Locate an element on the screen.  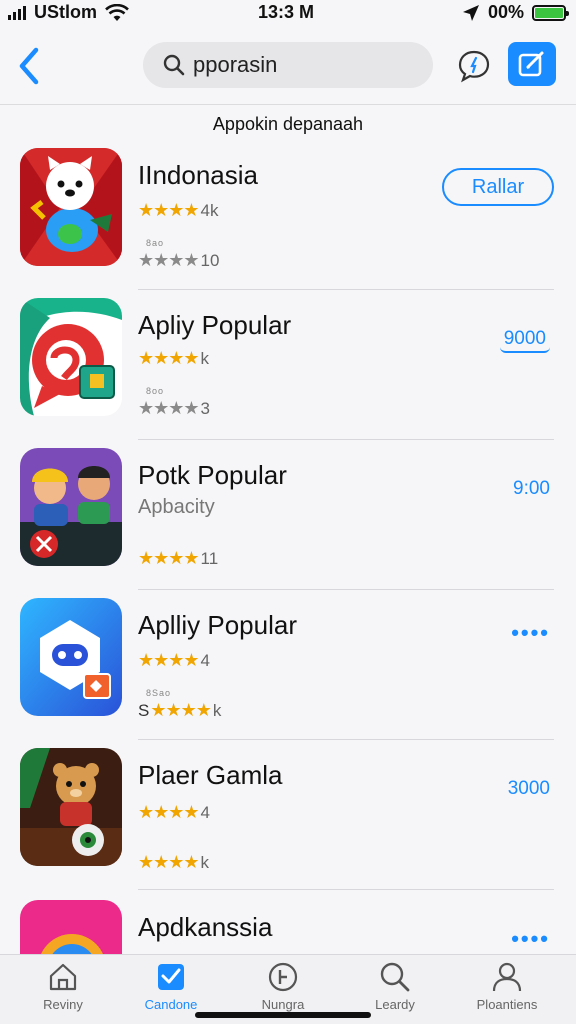
tab-profile: Ploantiens is located at coordinates (507, 991).